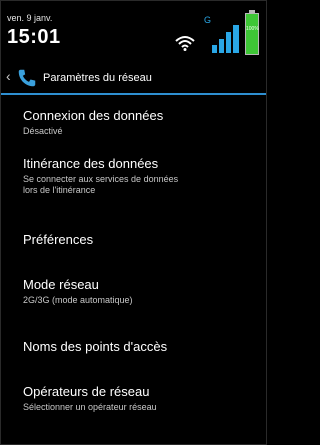 The height and width of the screenshot is (445, 320). What do you see at coordinates (61, 284) in the screenshot?
I see `list-item-title: Mode réseau` at bounding box center [61, 284].